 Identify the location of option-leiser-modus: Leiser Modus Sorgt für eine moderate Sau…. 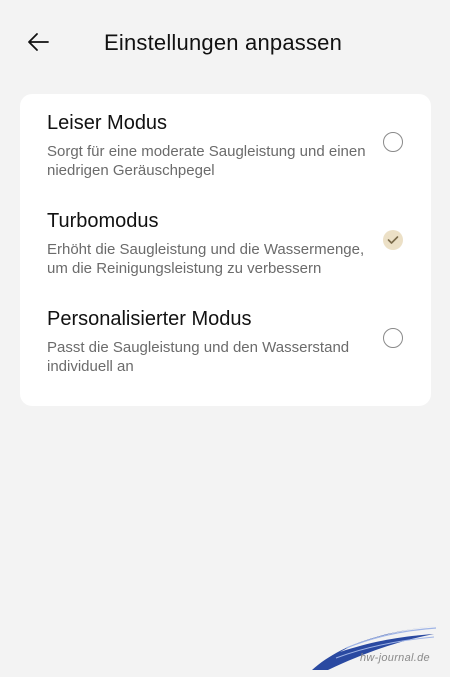
(225, 143).